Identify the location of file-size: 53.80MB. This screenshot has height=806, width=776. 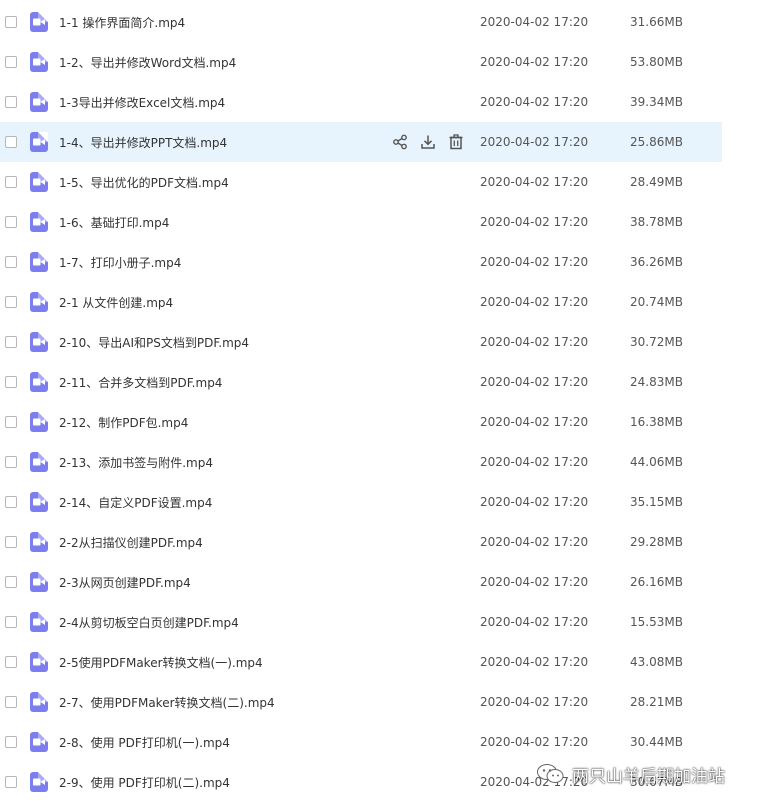
(656, 62).